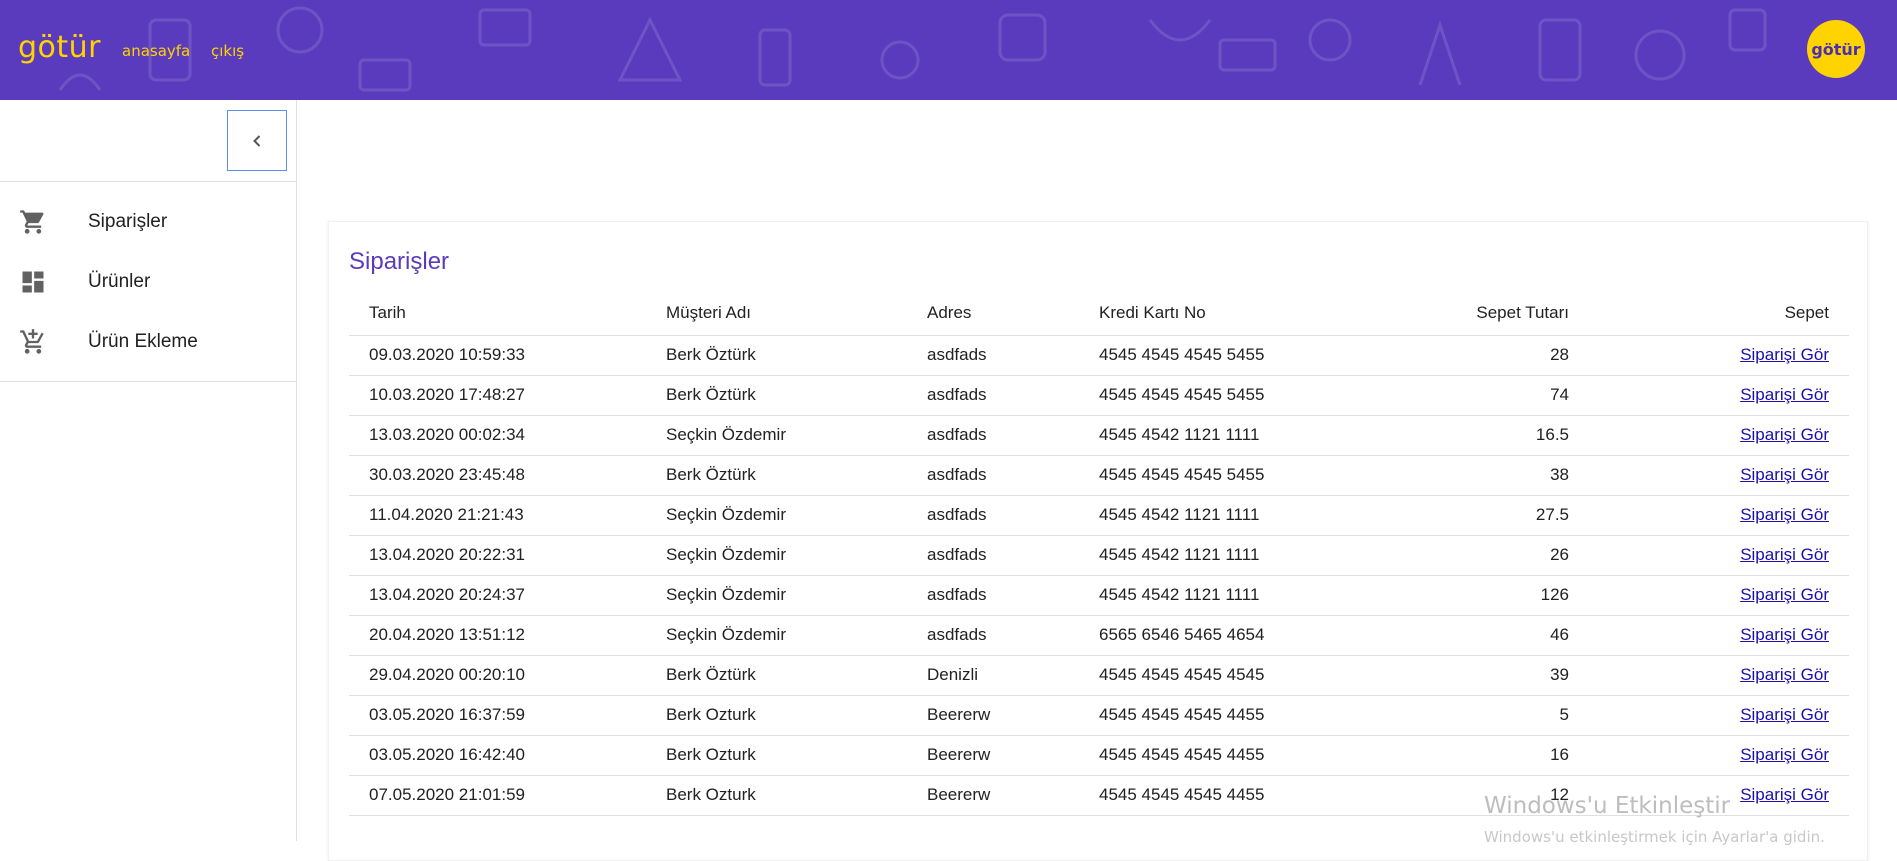 This screenshot has width=1897, height=861. Describe the element at coordinates (1836, 49) in the screenshot. I see `avatar: götür` at that location.